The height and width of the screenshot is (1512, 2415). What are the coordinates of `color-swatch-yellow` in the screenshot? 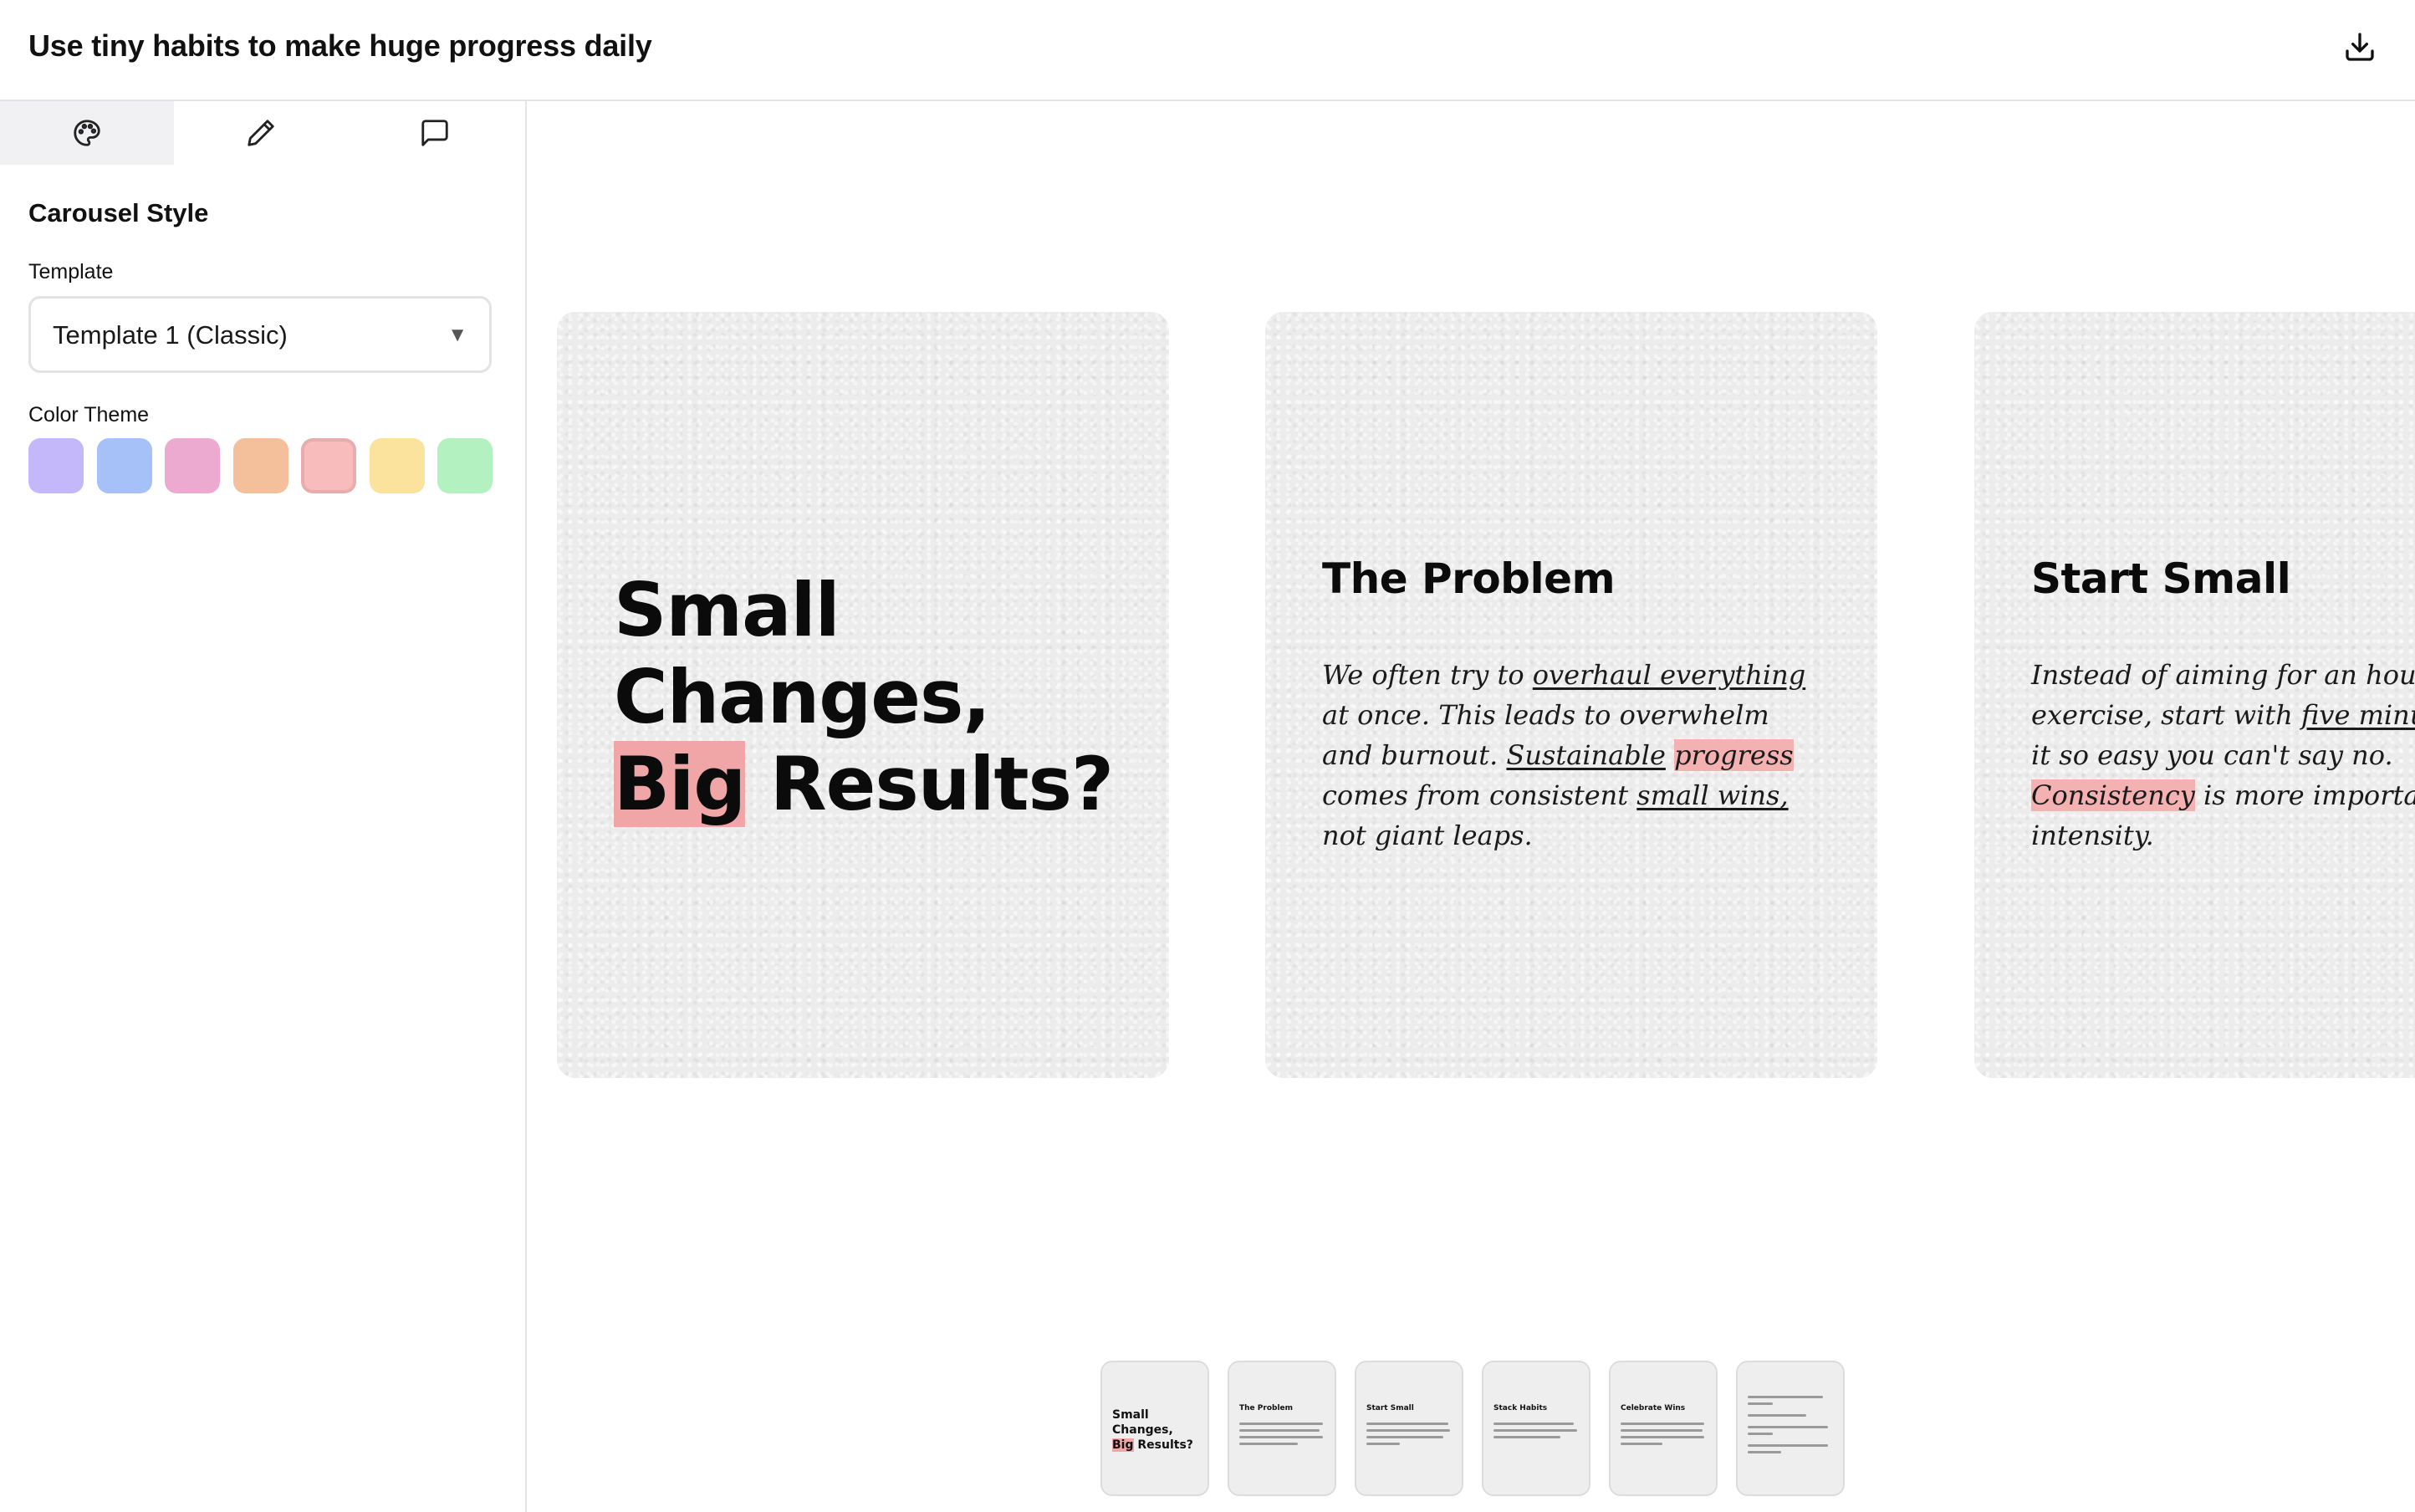 It's located at (398, 465).